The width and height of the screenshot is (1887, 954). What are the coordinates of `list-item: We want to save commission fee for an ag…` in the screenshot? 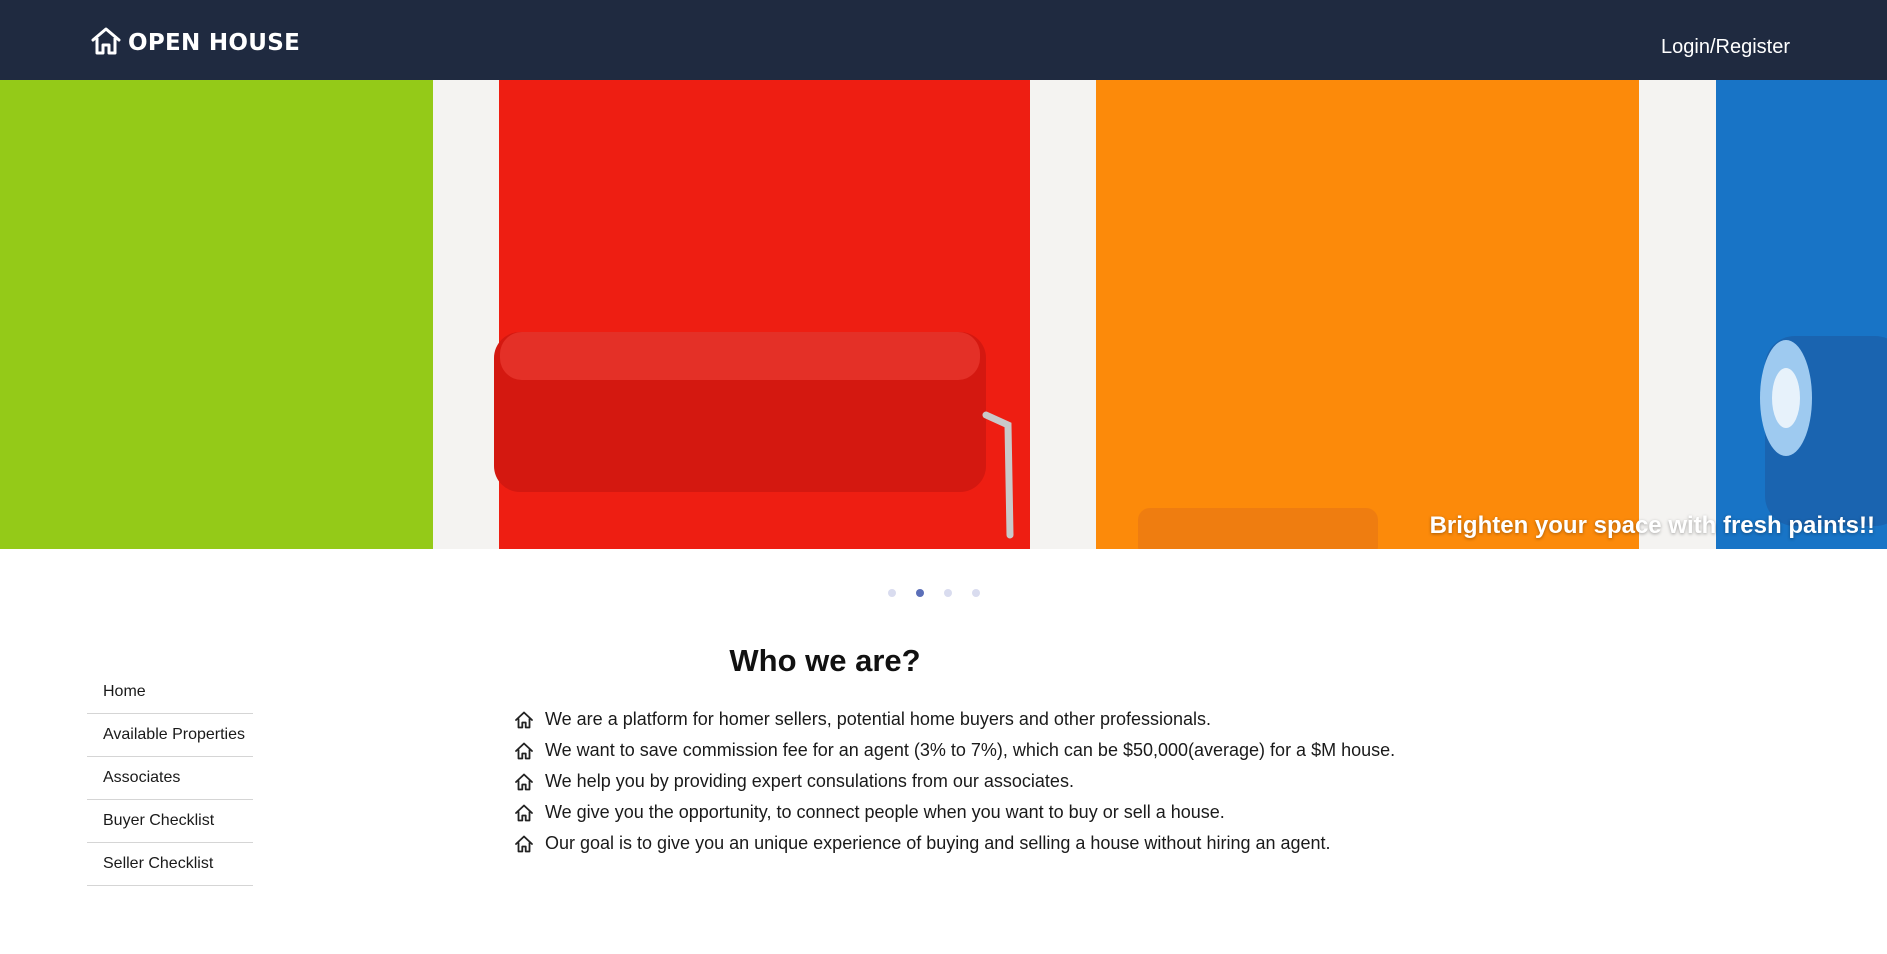 It's located at (954, 750).